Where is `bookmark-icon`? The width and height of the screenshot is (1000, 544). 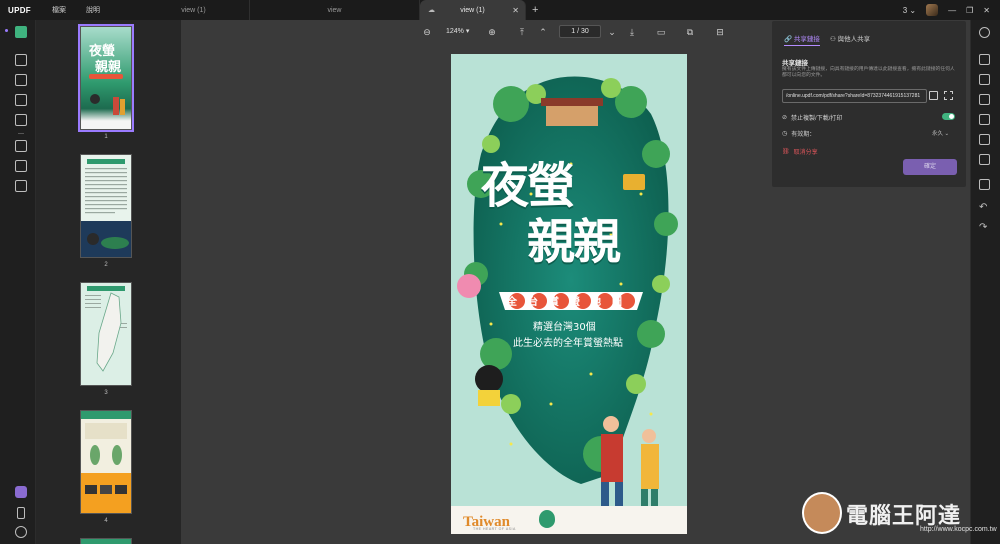
bookmark-icon is located at coordinates (21, 513).